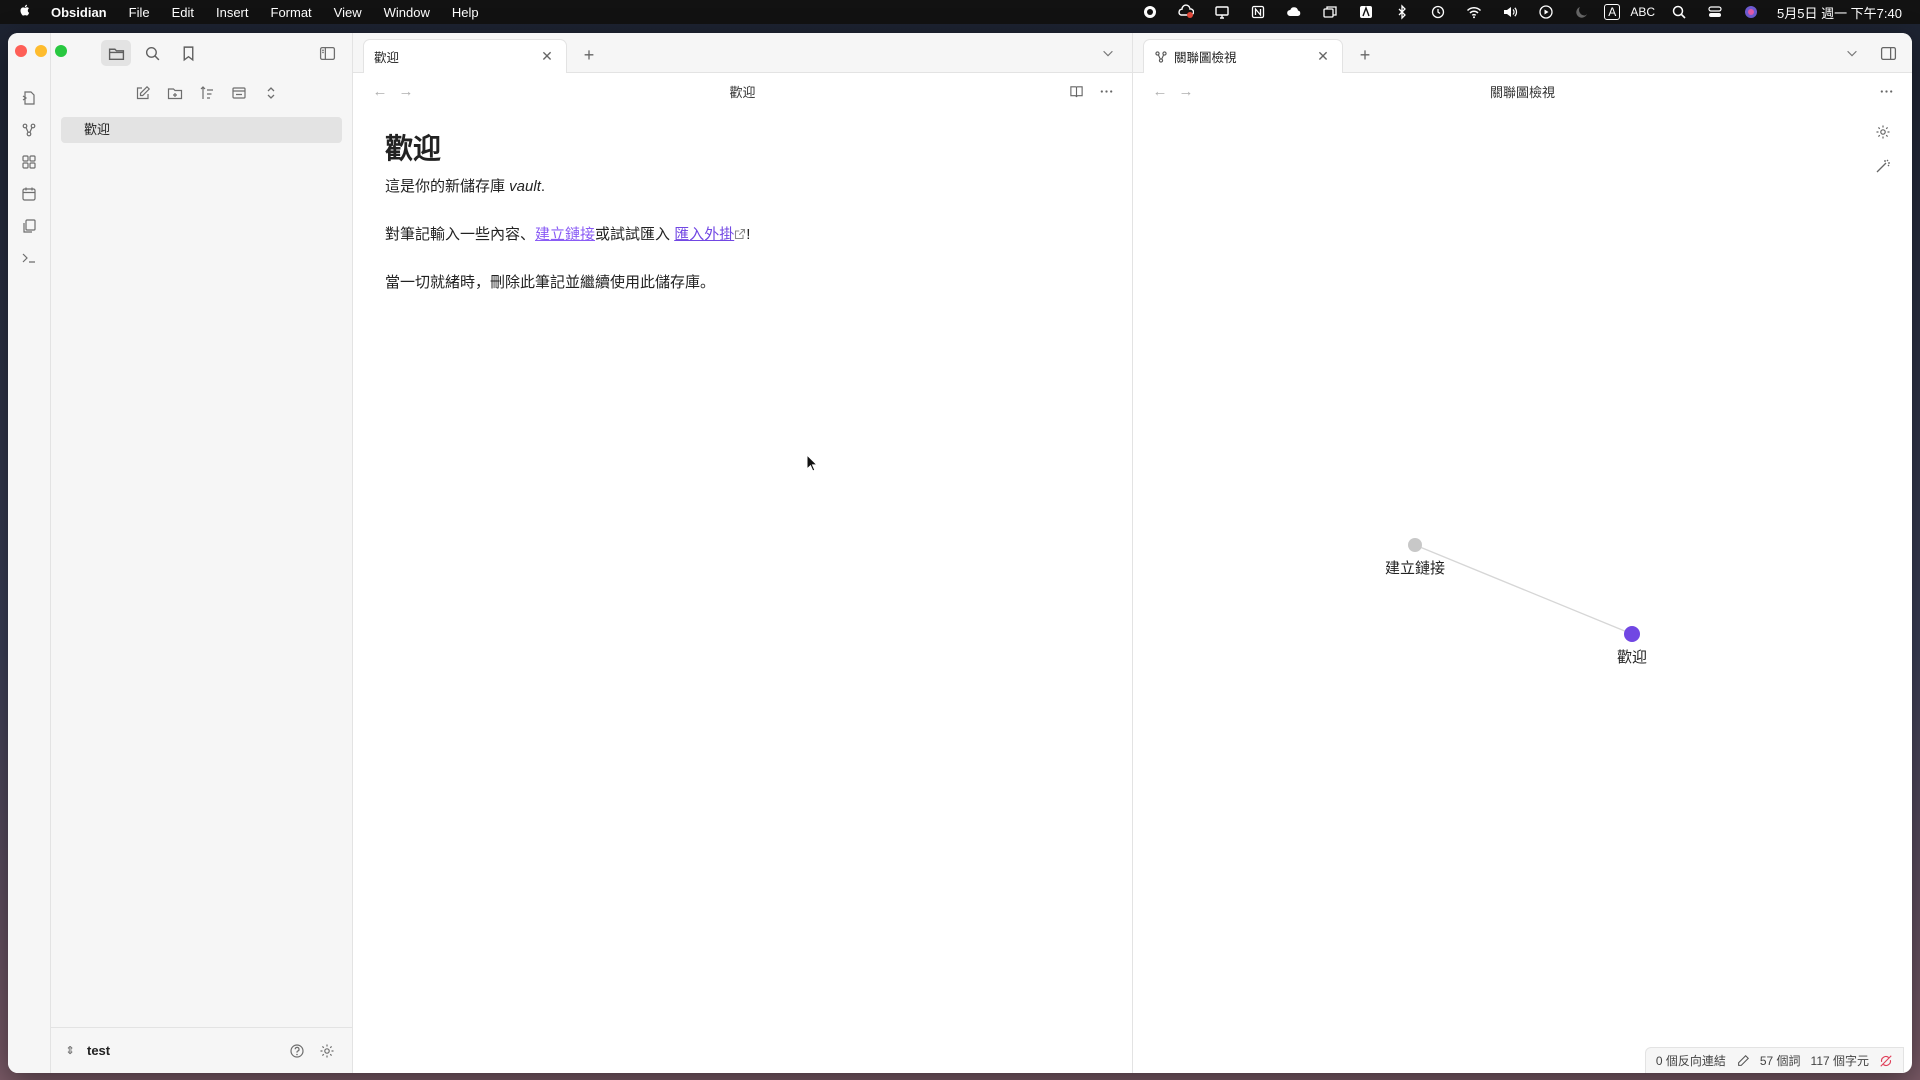  I want to click on play-icon, so click(1546, 12).